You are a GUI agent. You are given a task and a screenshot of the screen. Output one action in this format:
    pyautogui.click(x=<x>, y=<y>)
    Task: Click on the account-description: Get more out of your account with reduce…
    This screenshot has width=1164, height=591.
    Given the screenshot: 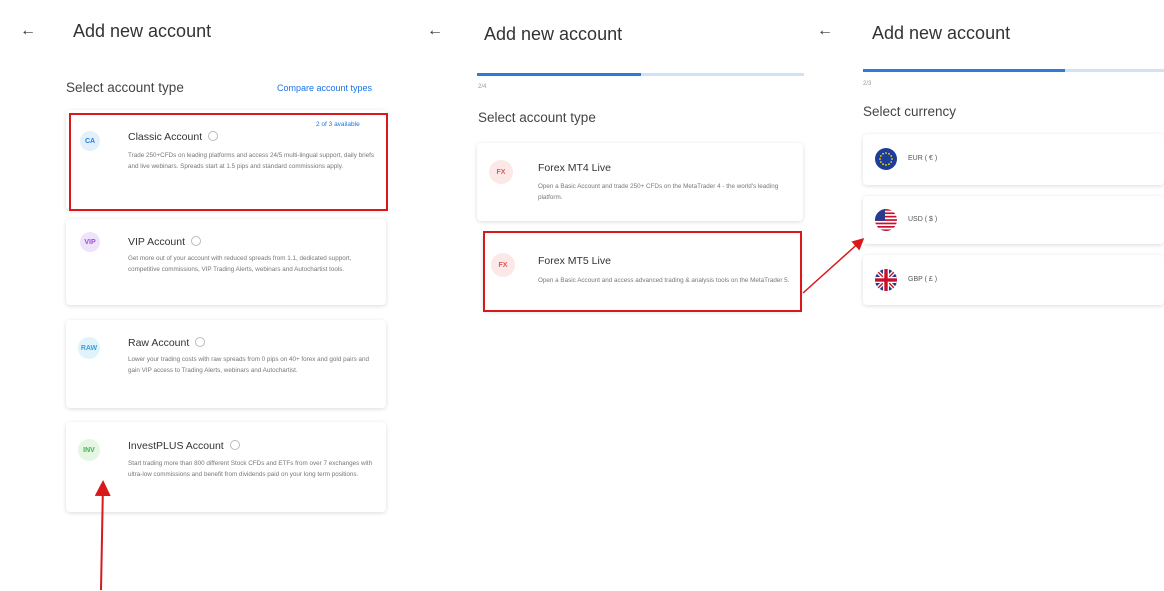 What is the action you would take?
    pyautogui.click(x=240, y=264)
    